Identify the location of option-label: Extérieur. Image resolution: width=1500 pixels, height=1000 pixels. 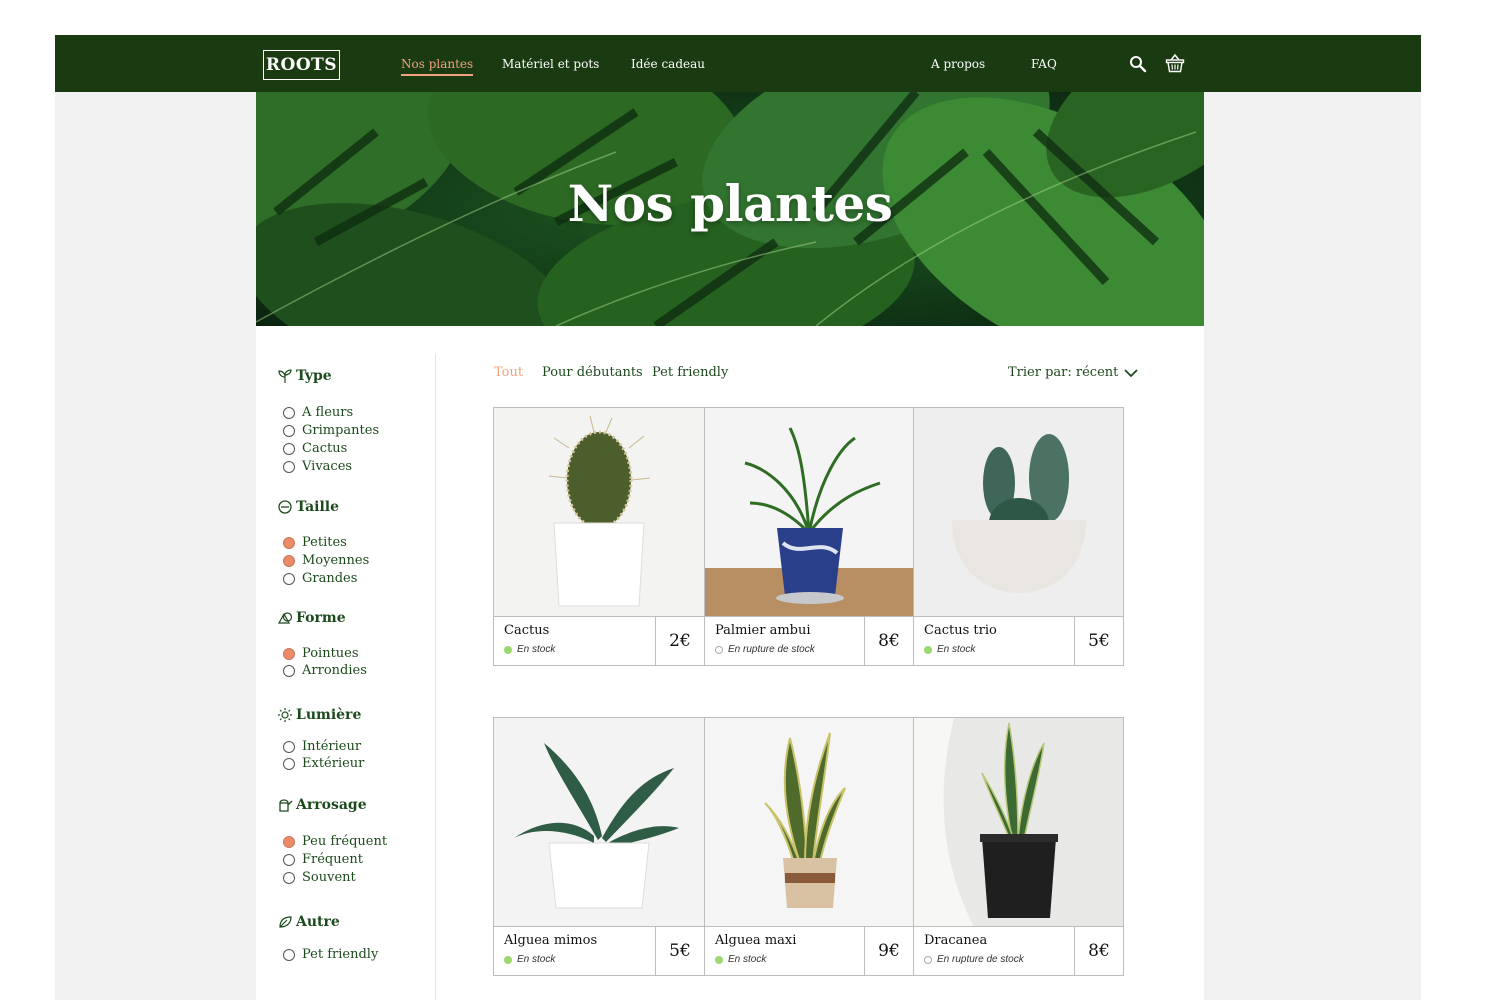
(333, 763).